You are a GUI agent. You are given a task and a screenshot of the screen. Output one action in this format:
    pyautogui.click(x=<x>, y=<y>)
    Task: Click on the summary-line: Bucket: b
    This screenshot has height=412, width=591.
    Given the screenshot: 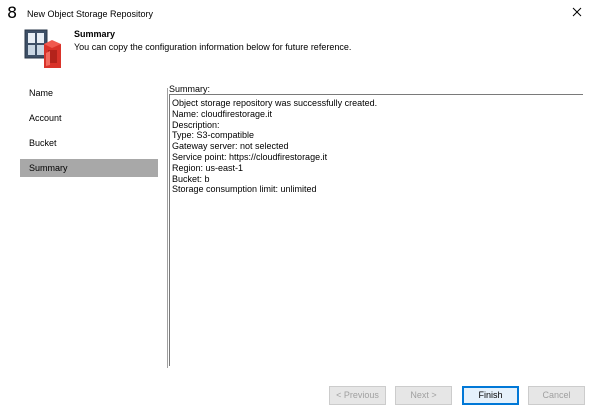 What is the action you would take?
    pyautogui.click(x=191, y=178)
    